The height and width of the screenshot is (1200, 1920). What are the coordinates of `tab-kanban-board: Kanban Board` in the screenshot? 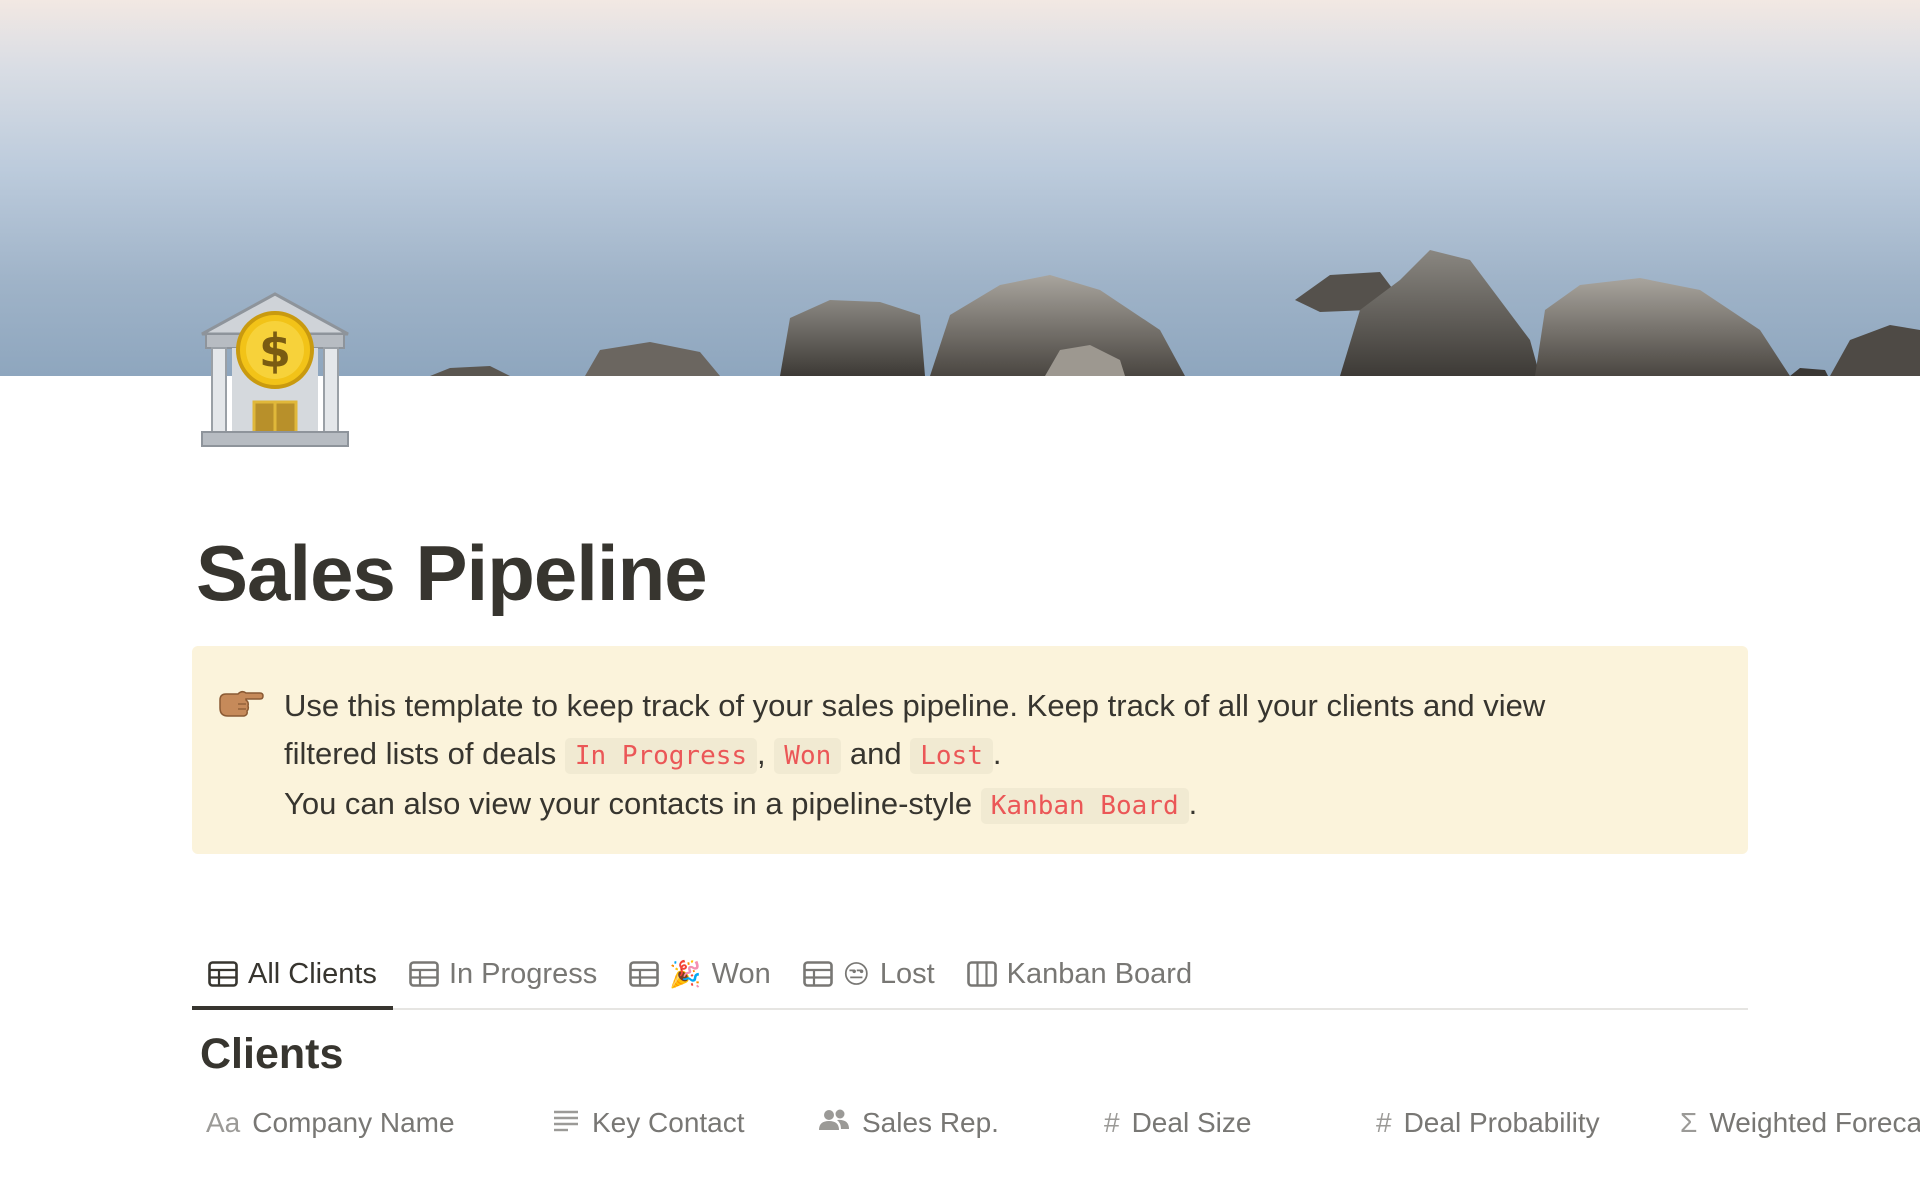 It's located at (1079, 974).